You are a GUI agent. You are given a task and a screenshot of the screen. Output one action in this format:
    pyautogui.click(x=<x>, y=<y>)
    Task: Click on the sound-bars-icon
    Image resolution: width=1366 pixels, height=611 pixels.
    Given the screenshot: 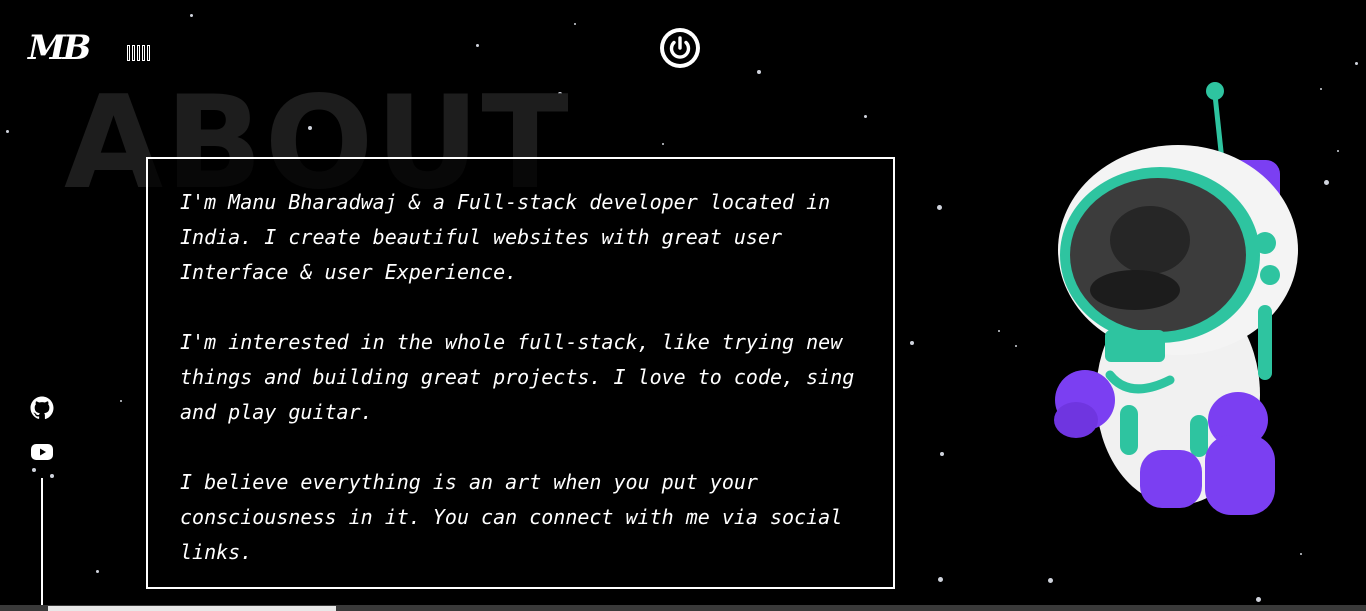 What is the action you would take?
    pyautogui.click(x=138, y=53)
    